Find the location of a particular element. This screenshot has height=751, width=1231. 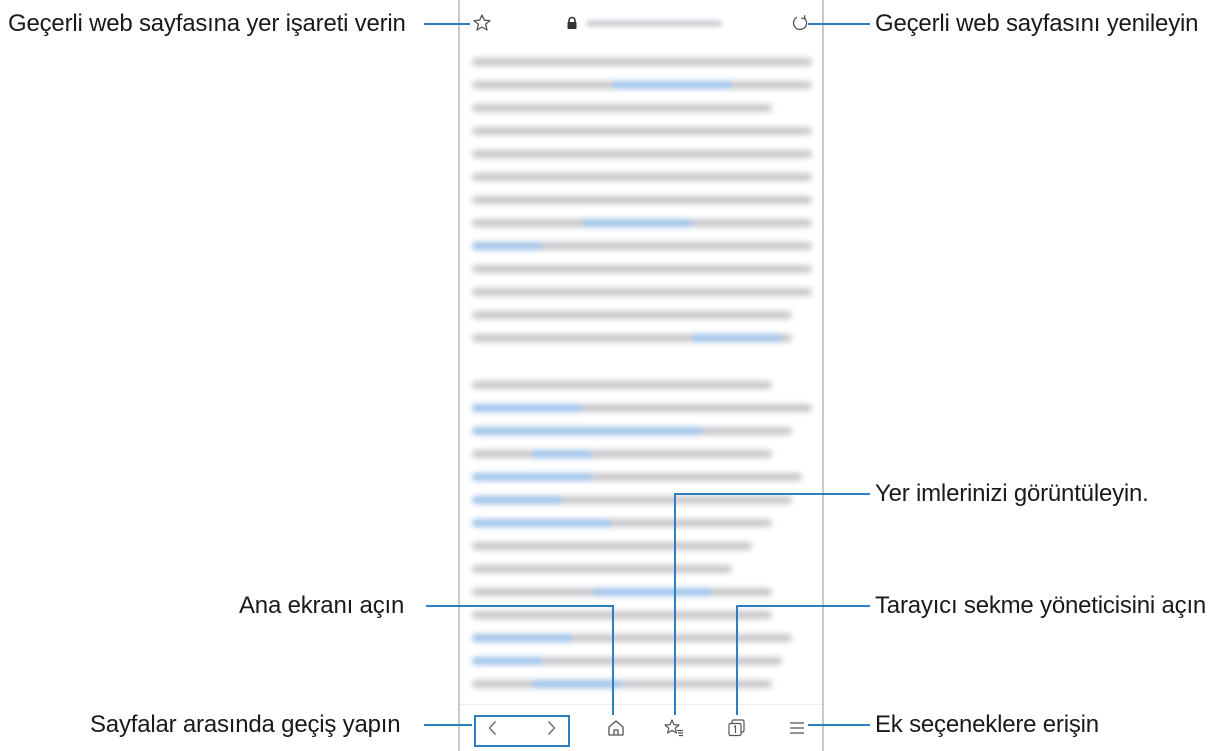

leader-line-bookmark-page is located at coordinates (447, 24).